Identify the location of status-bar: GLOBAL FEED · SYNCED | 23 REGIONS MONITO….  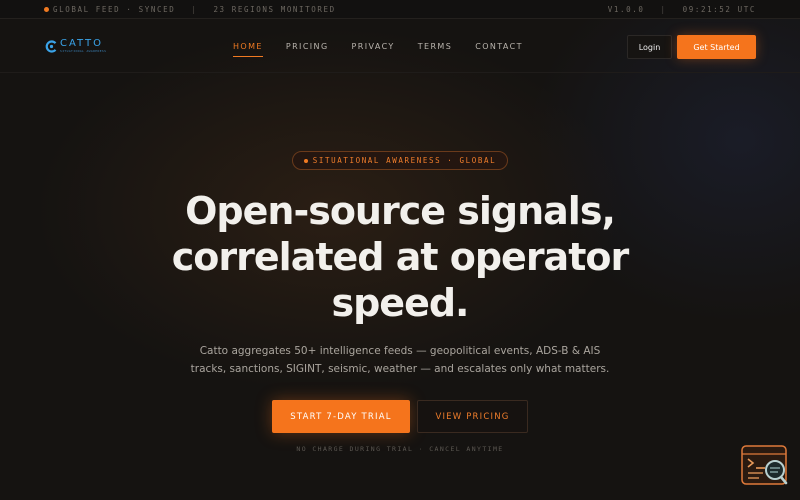
(400, 9).